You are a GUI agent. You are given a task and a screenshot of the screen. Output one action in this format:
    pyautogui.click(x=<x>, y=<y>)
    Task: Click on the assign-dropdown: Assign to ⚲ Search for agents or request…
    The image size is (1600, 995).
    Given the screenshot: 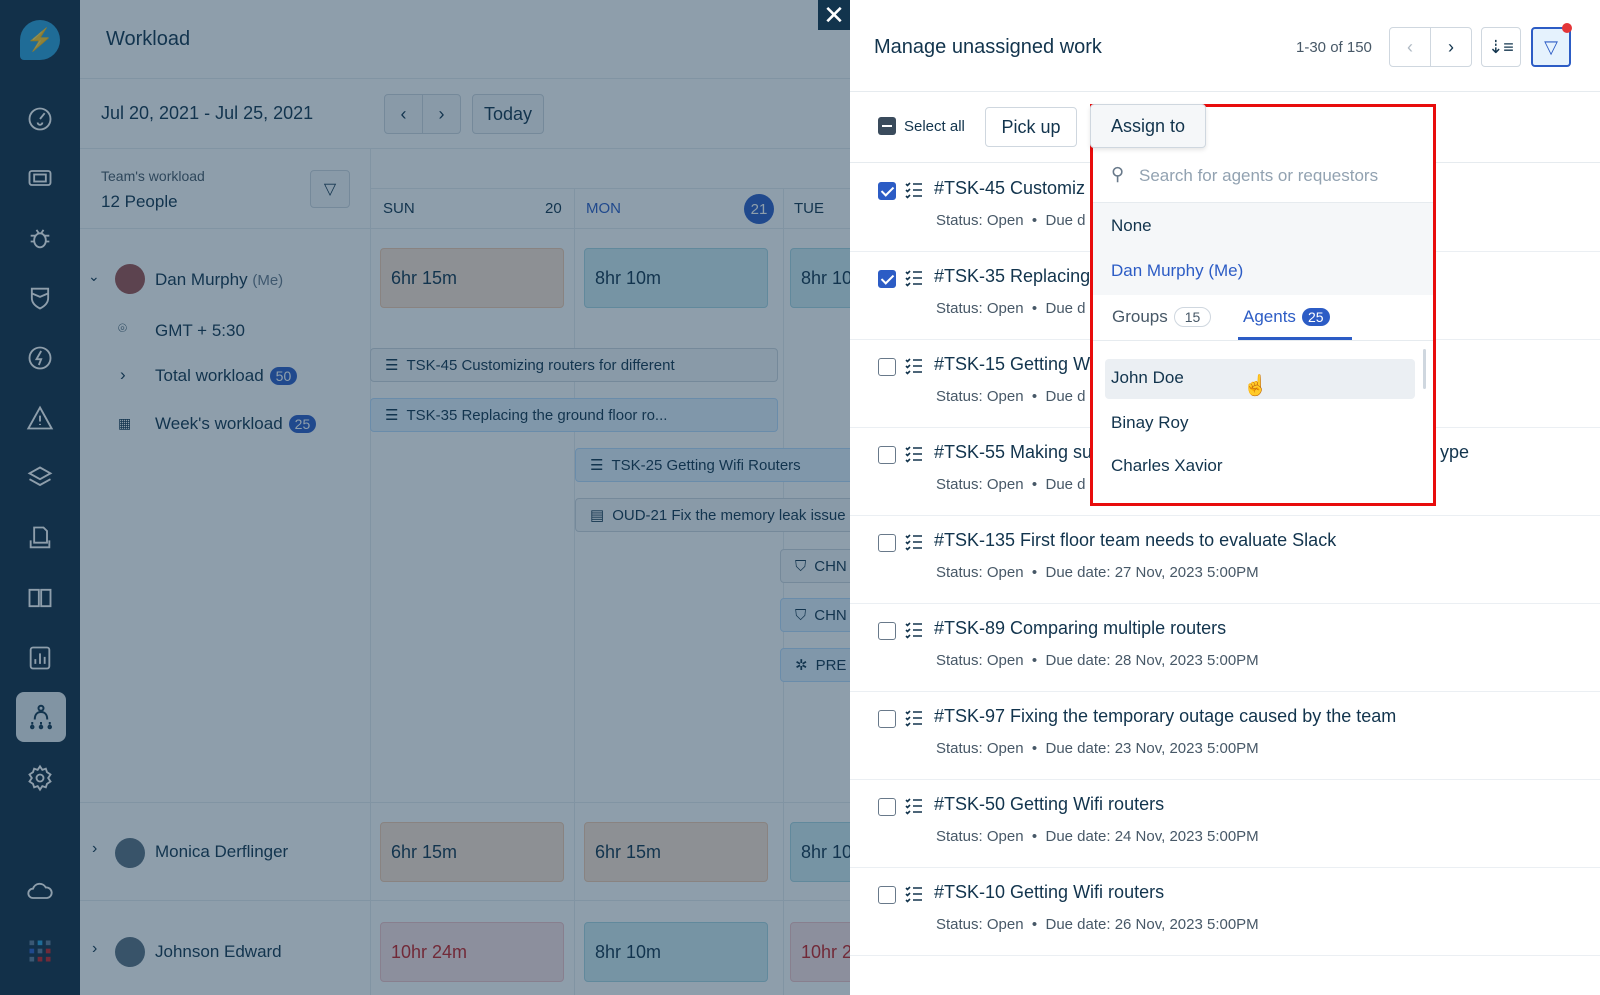 What is the action you would take?
    pyautogui.click(x=1263, y=305)
    